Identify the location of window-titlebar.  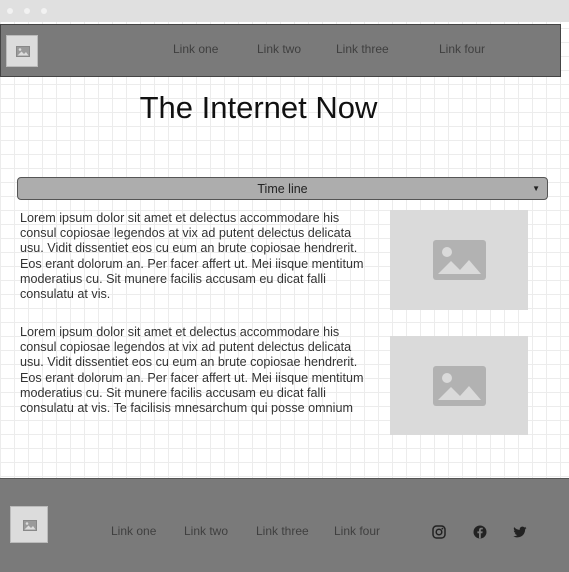
(284, 11).